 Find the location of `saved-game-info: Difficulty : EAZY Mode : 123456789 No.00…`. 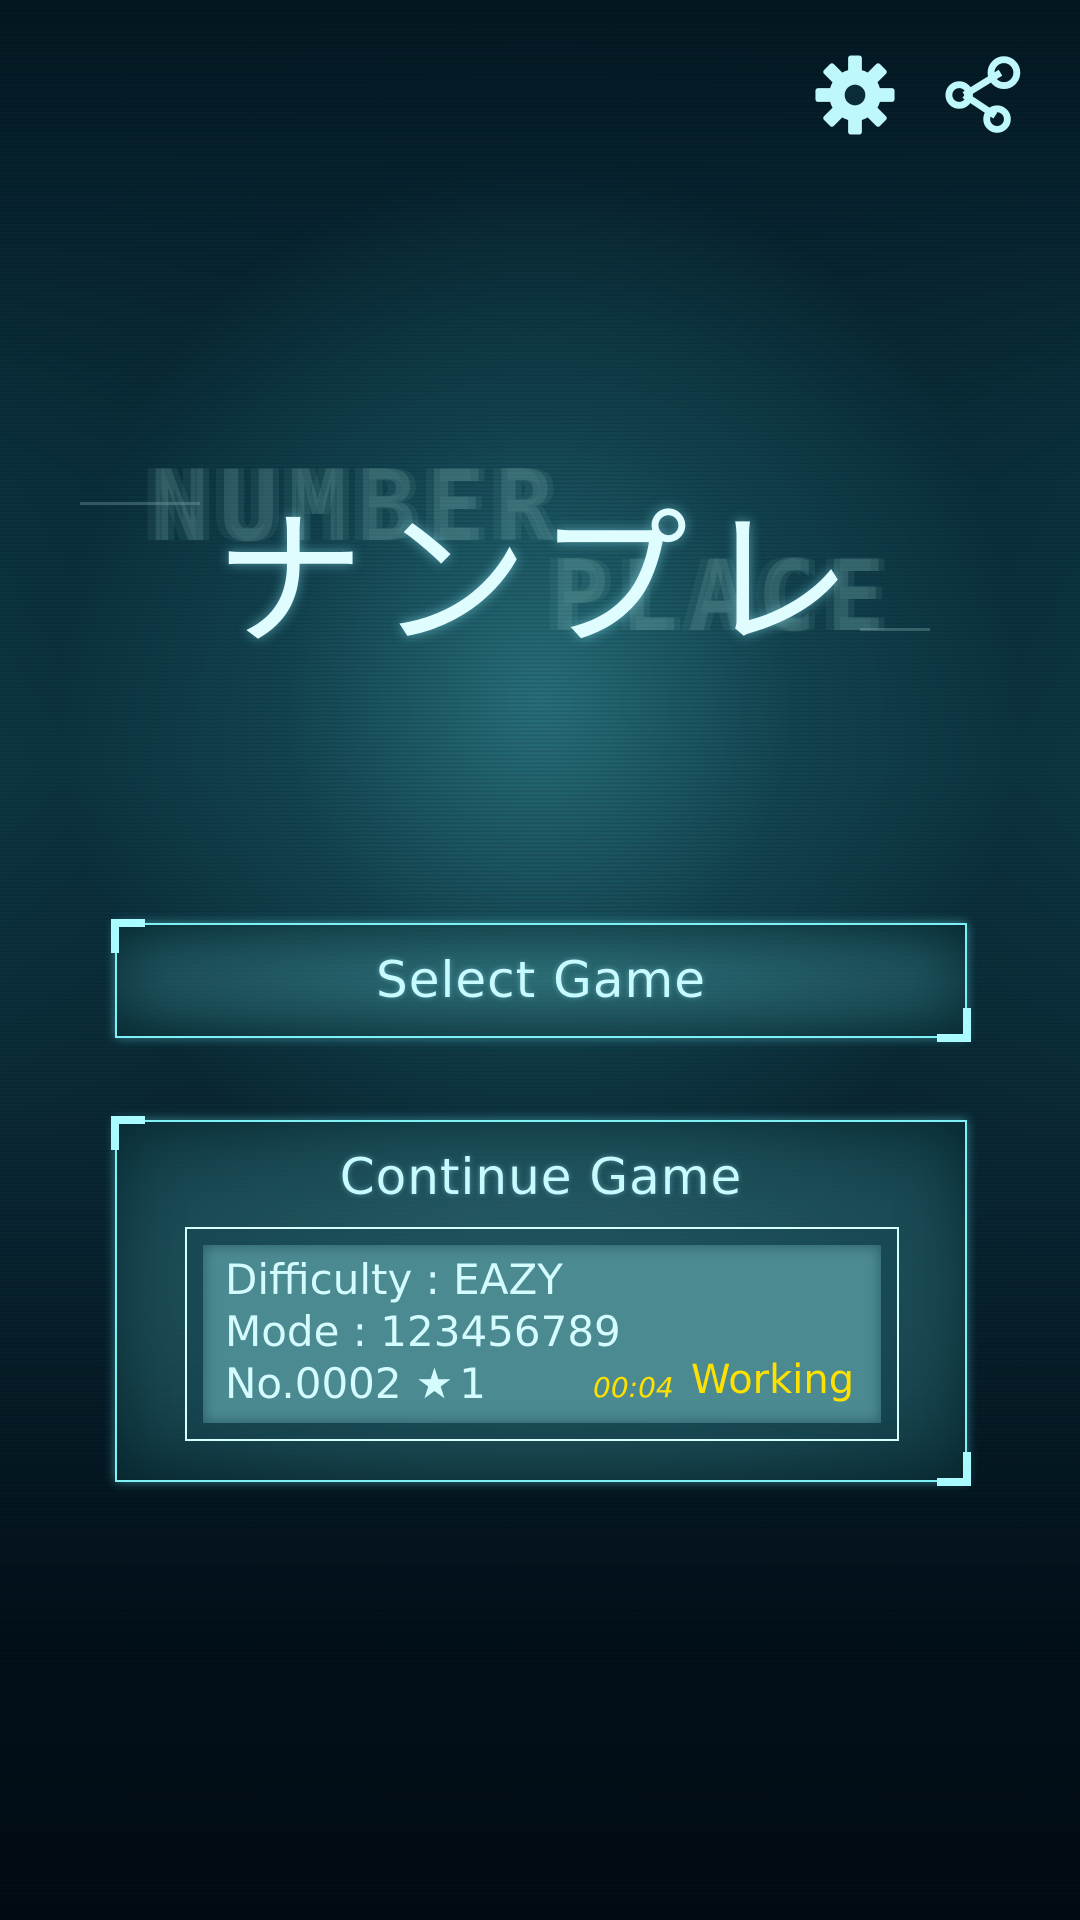

saved-game-info: Difficulty : EAZY Mode : 123456789 No.00… is located at coordinates (542, 1334).